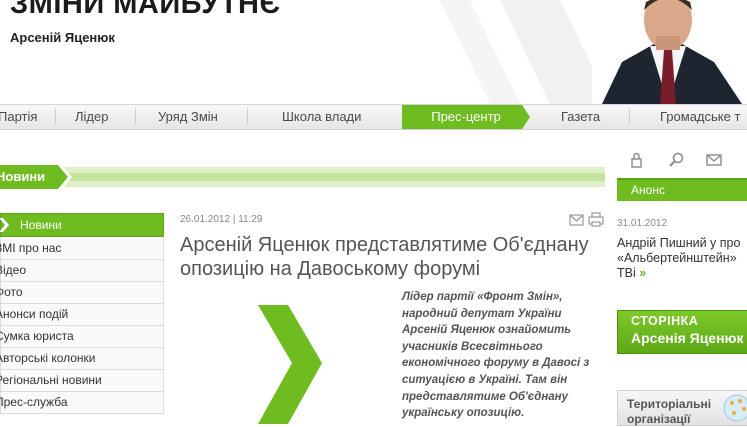 Image resolution: width=747 pixels, height=427 pixels. What do you see at coordinates (580, 117) in the screenshot?
I see `nav-item-newspaper: Газета` at bounding box center [580, 117].